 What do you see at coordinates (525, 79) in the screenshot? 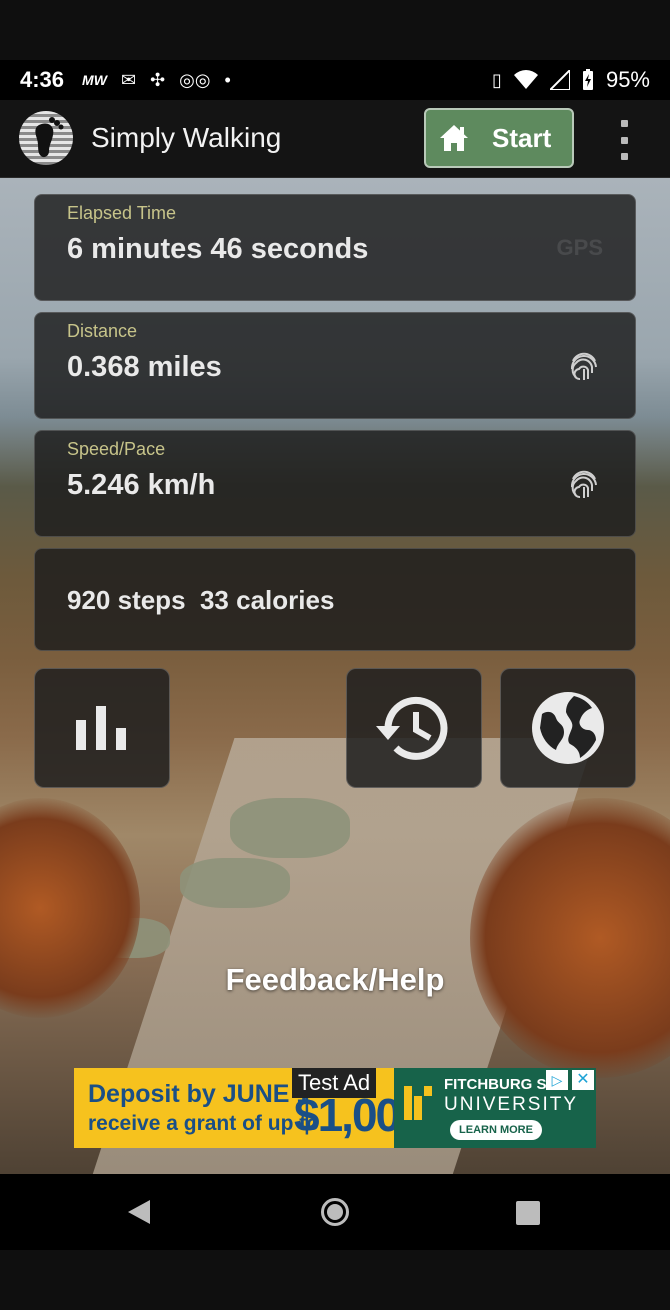
I see `wifi-icon` at bounding box center [525, 79].